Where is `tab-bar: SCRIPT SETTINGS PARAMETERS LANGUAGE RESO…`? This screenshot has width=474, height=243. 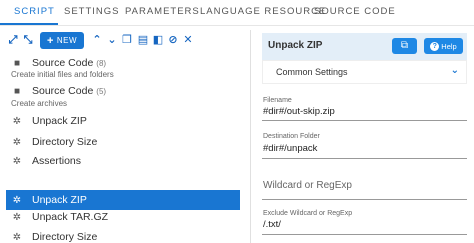 tab-bar: SCRIPT SETTINGS PARAMETERS LANGUAGE RESO… is located at coordinates (237, 13).